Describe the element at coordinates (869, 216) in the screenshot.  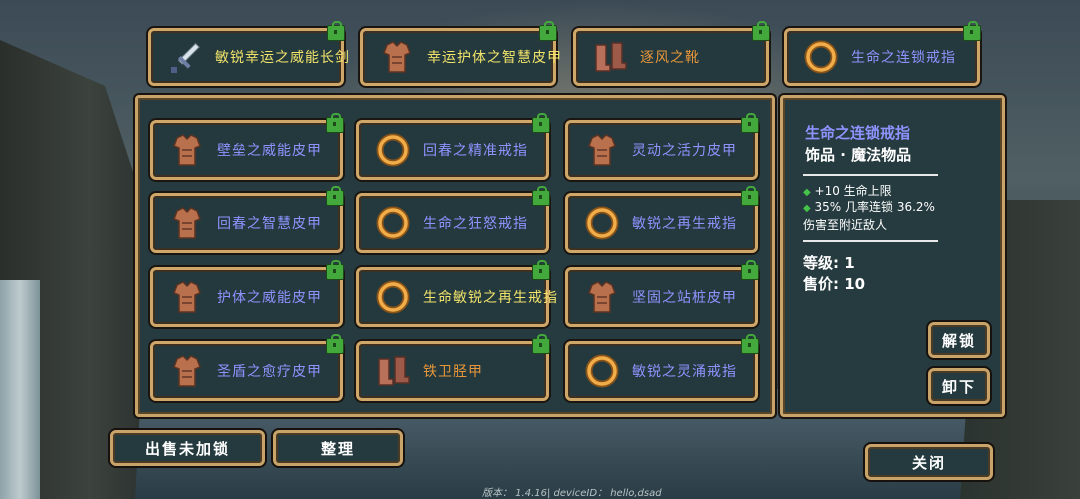
I see `stat-text: 35% 几率连锁 36.2% 伤害至附近敌人` at that location.